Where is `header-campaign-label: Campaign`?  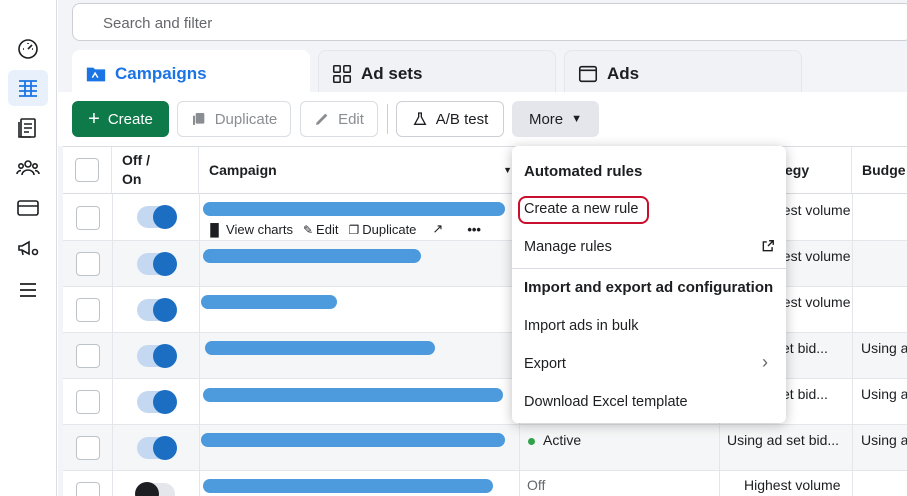
header-campaign-label: Campaign is located at coordinates (243, 170).